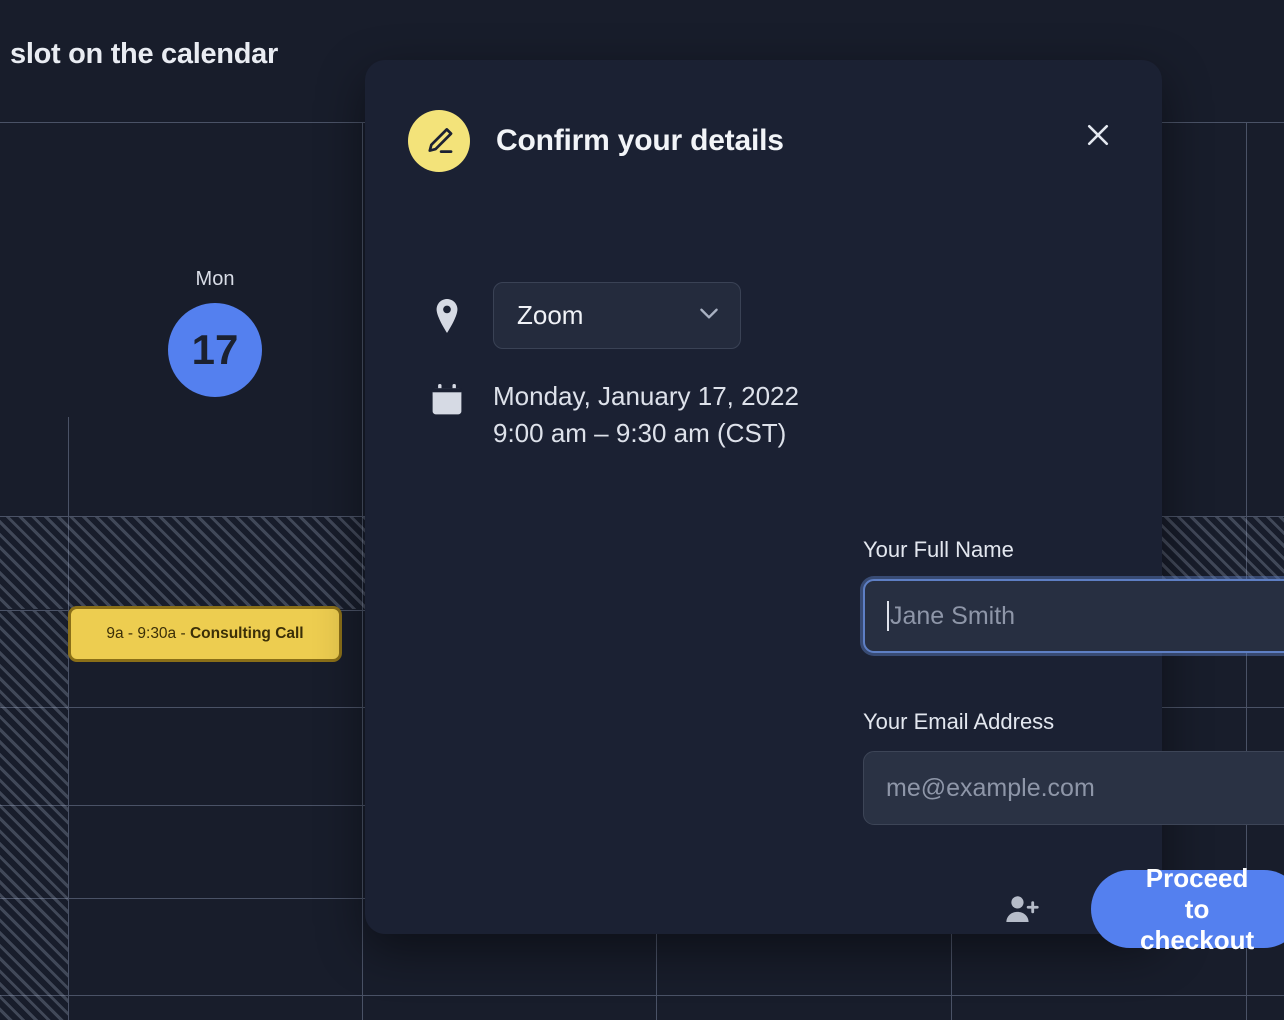 The width and height of the screenshot is (1284, 1020). I want to click on grid-hline, so click(642, 995).